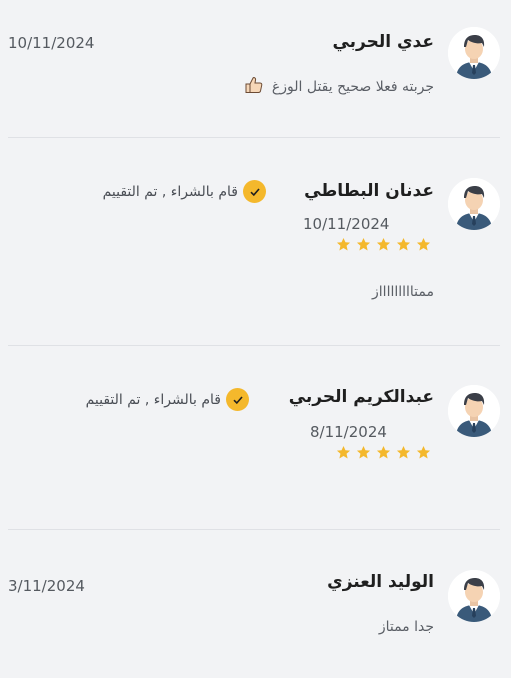  Describe the element at coordinates (403, 292) in the screenshot. I see `review-comment: ممتاااااااااز` at that location.